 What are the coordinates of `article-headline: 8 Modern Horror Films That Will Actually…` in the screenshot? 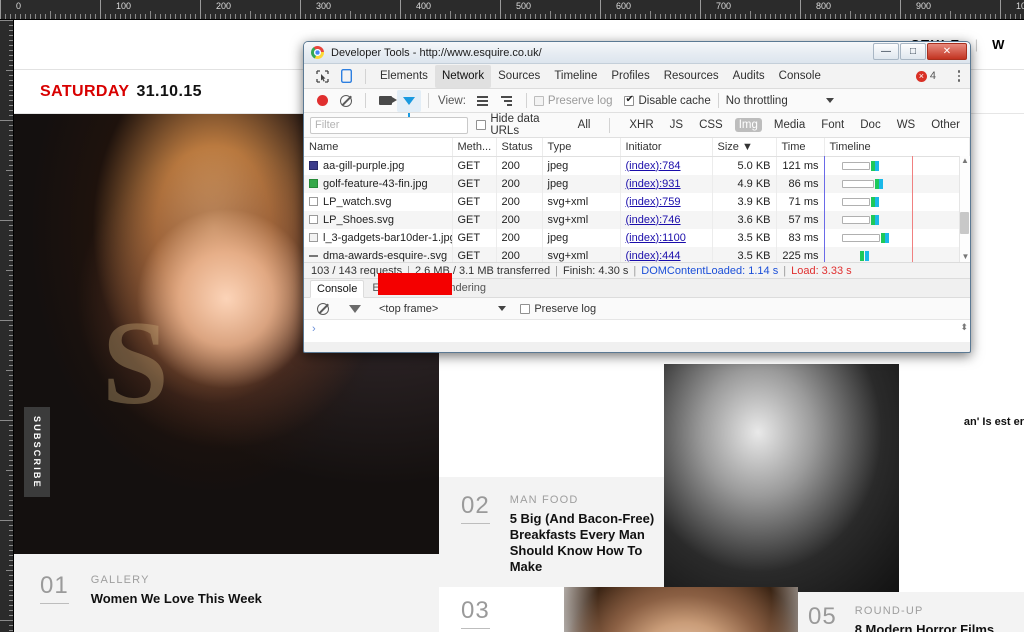 It's located at (935, 627).